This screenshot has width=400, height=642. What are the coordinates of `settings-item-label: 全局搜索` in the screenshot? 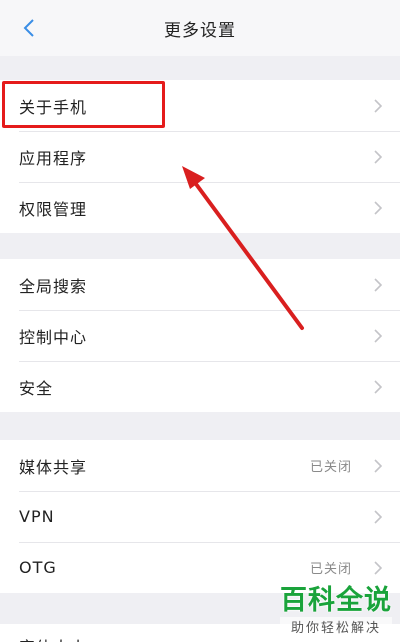 It's located at (53, 286).